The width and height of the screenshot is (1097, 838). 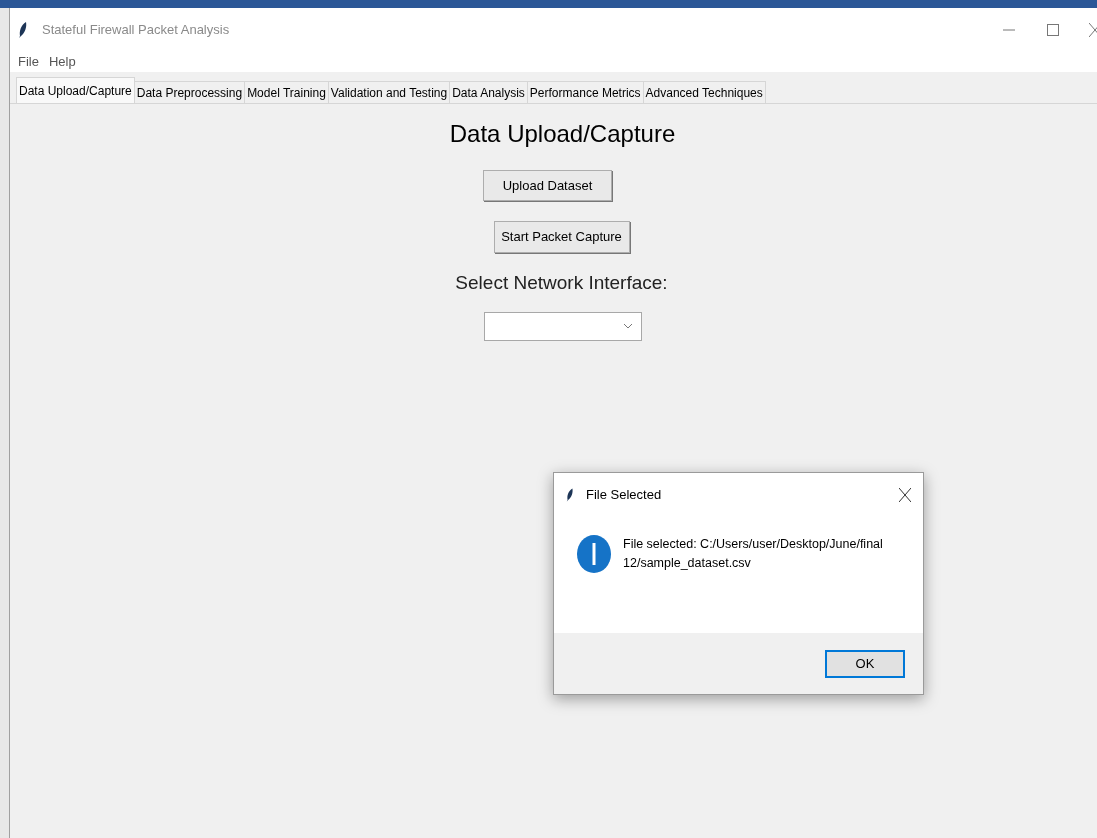 What do you see at coordinates (190, 92) in the screenshot?
I see `tab: Data Preprocessing` at bounding box center [190, 92].